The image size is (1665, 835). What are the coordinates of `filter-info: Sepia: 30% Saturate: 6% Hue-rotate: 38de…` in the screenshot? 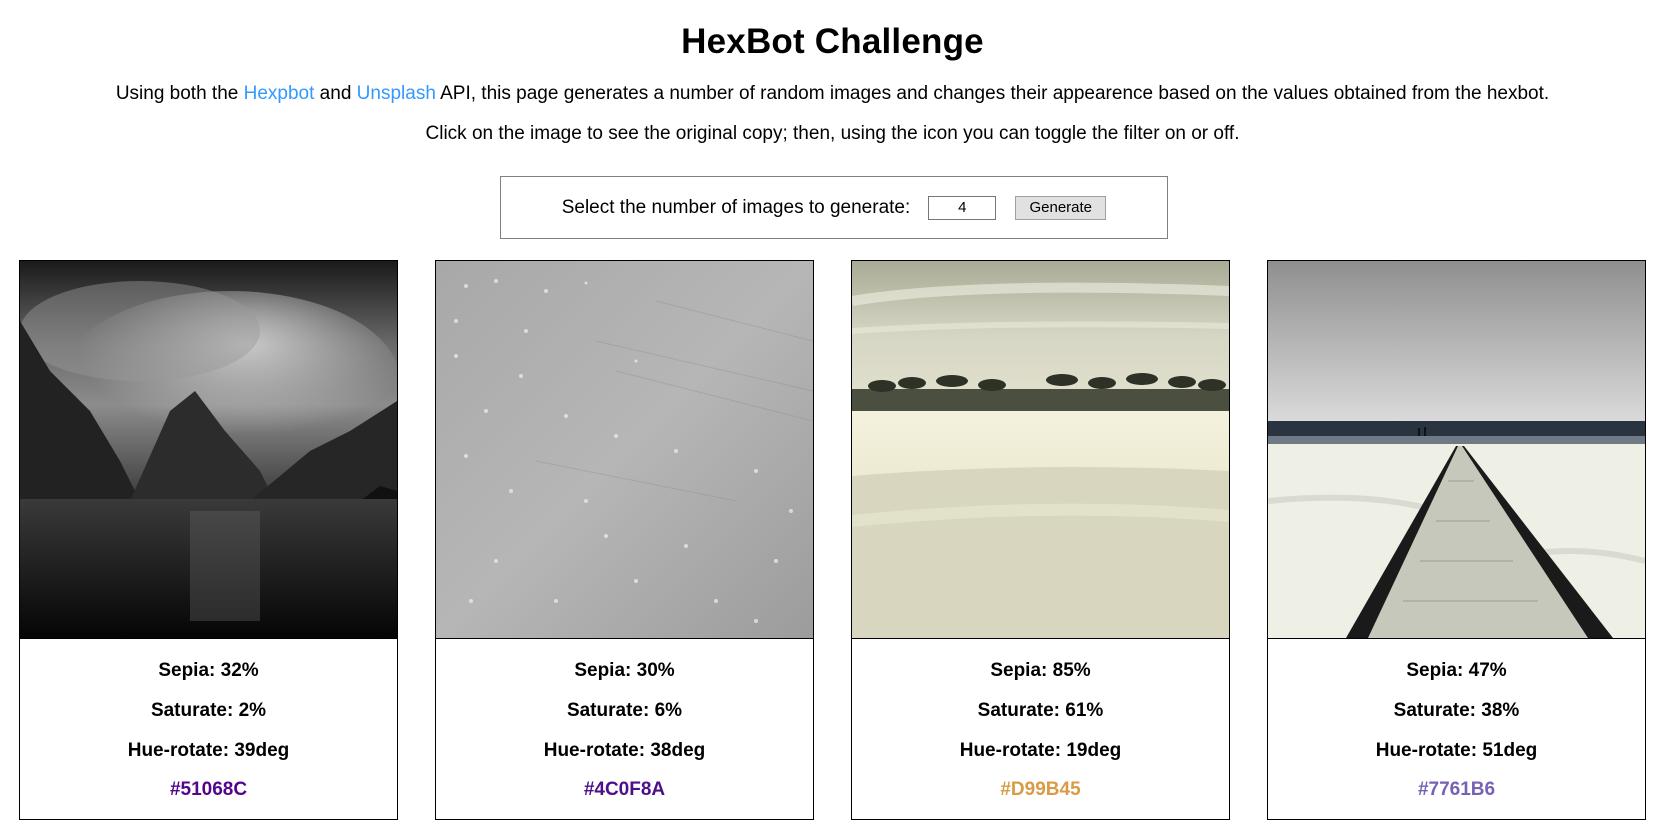 It's located at (624, 730).